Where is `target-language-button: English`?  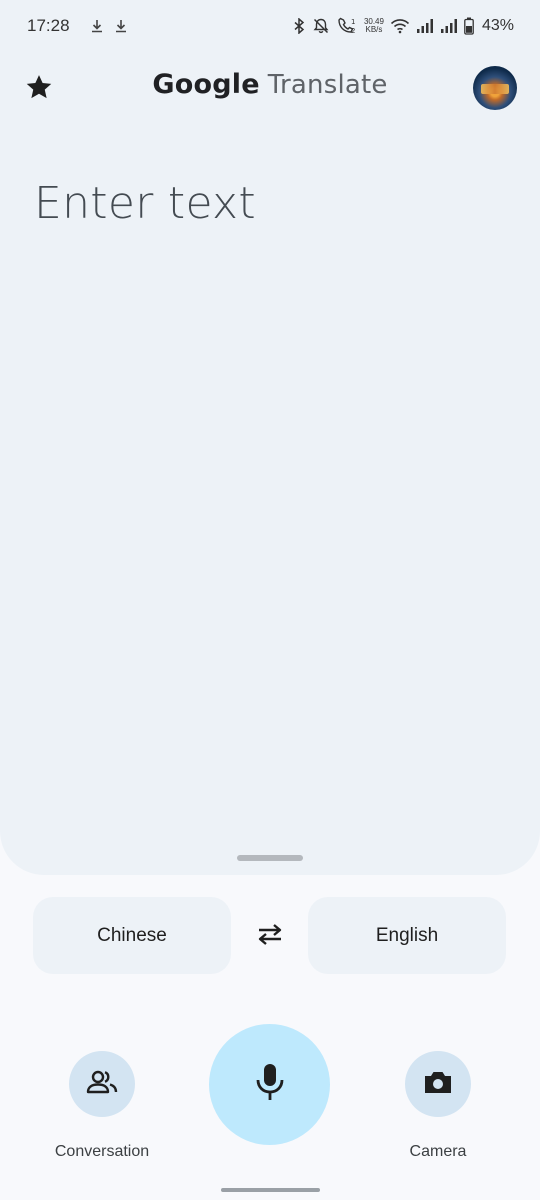
target-language-button: English is located at coordinates (407, 935).